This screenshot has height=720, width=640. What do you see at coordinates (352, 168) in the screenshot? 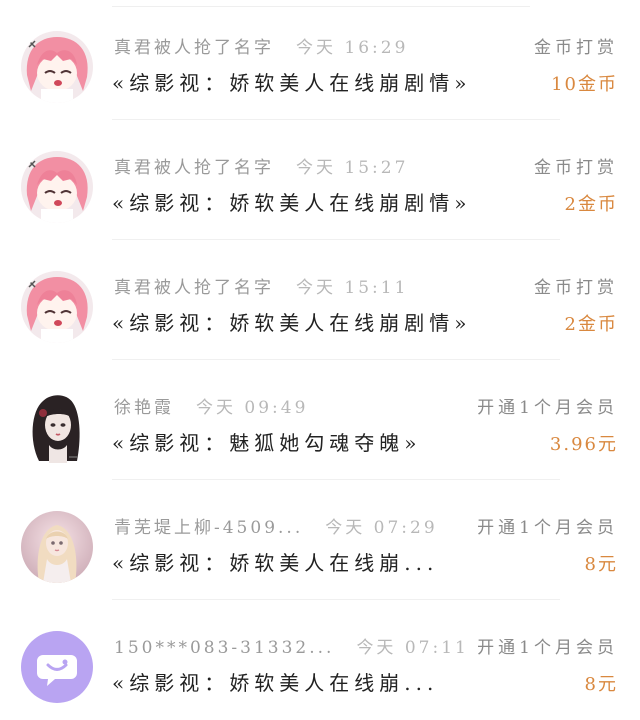
I see `timestamp: 今天 15:27` at bounding box center [352, 168].